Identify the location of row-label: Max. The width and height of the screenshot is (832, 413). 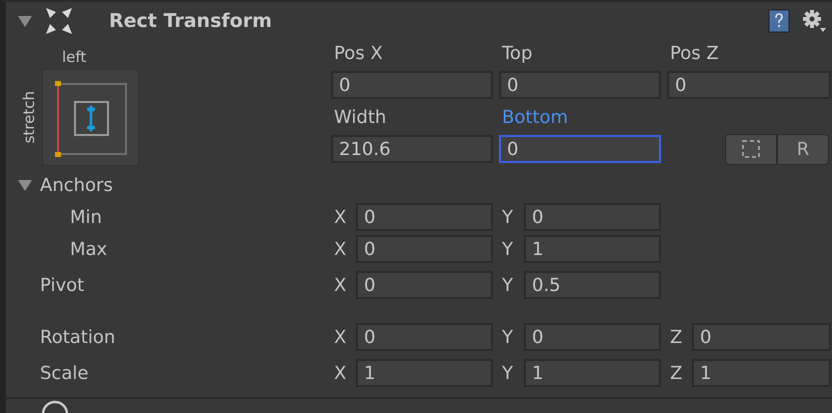
(88, 249).